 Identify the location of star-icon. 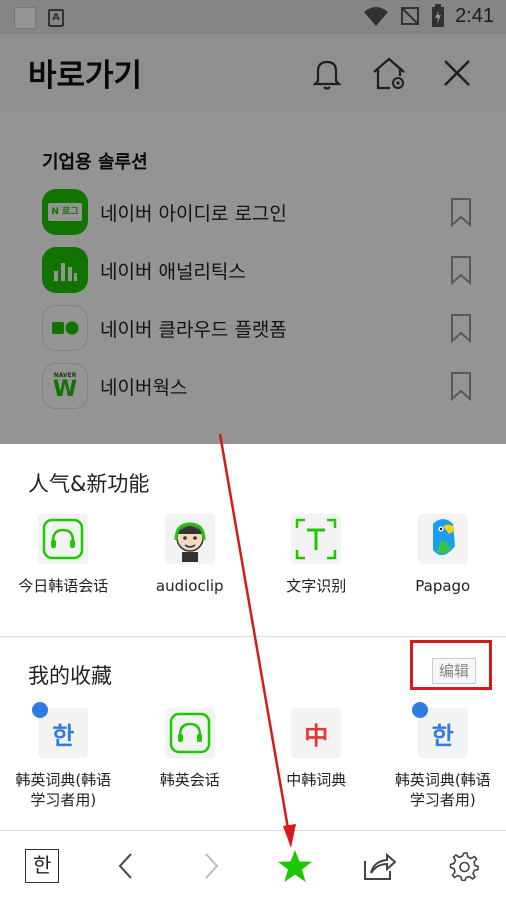
(295, 865).